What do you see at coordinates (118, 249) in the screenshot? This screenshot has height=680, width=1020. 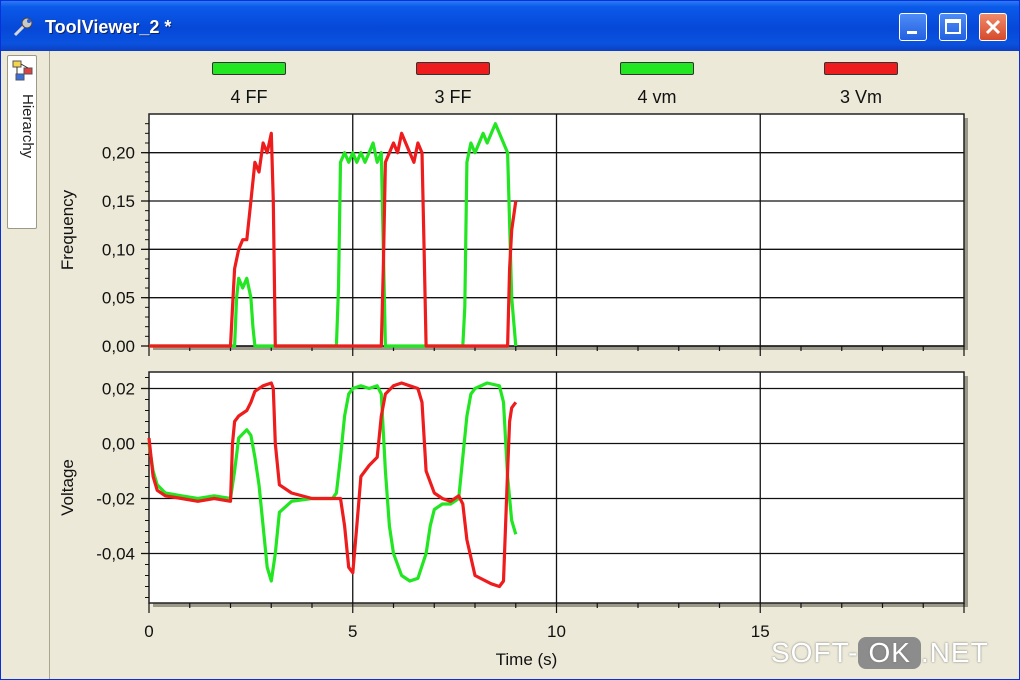 I see `y-tick-label: 0,10` at bounding box center [118, 249].